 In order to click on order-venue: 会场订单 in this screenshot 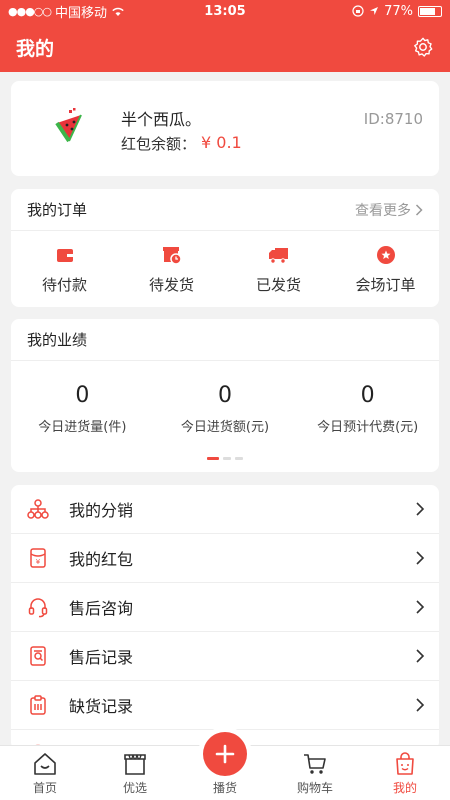, I will do `click(385, 269)`.